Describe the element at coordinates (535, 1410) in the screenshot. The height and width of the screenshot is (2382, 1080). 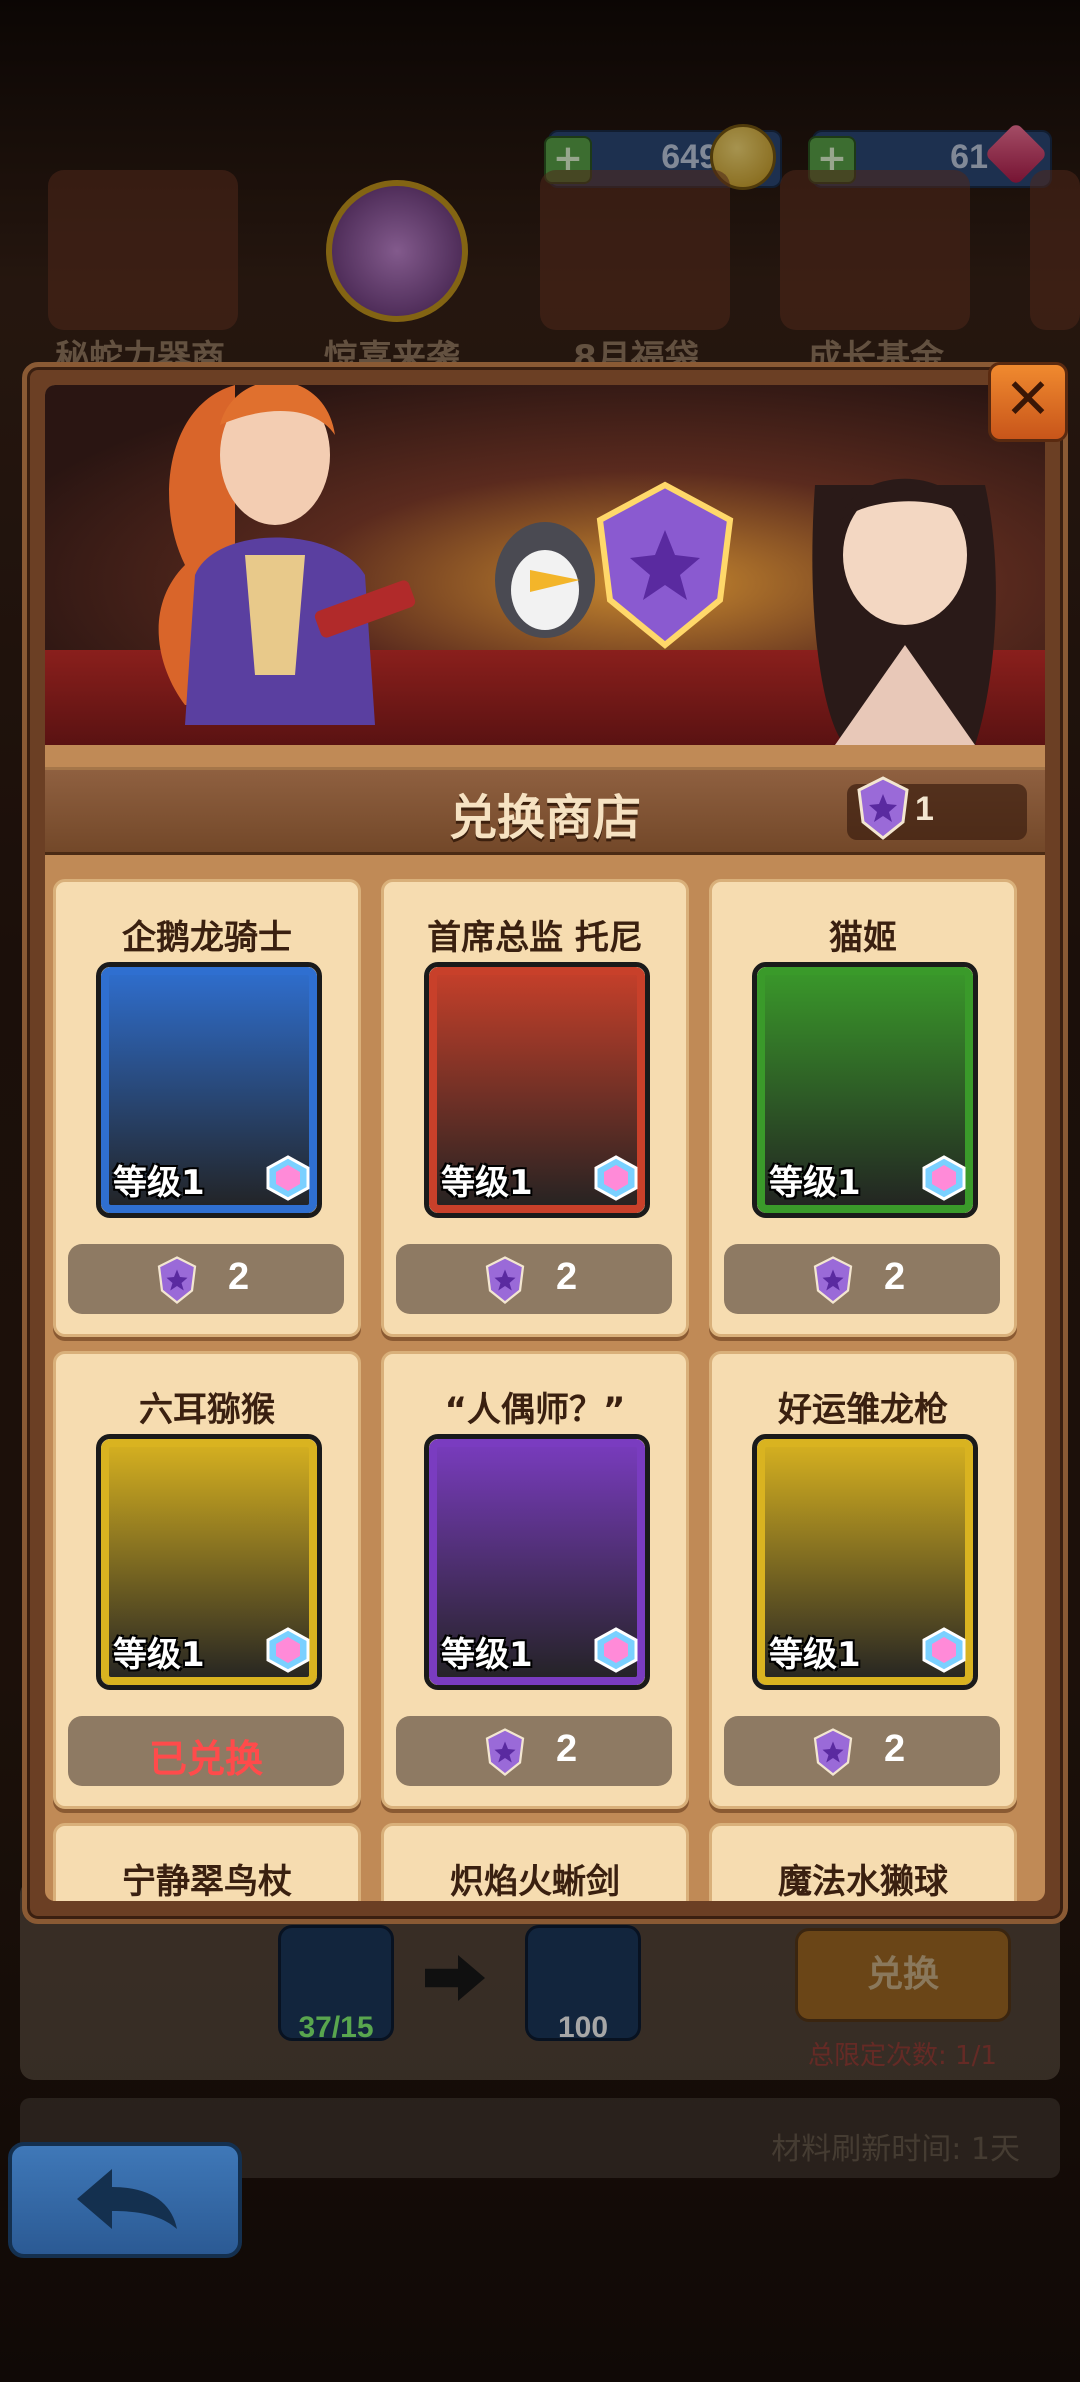
I see `item-name: “人偶师？”` at that location.